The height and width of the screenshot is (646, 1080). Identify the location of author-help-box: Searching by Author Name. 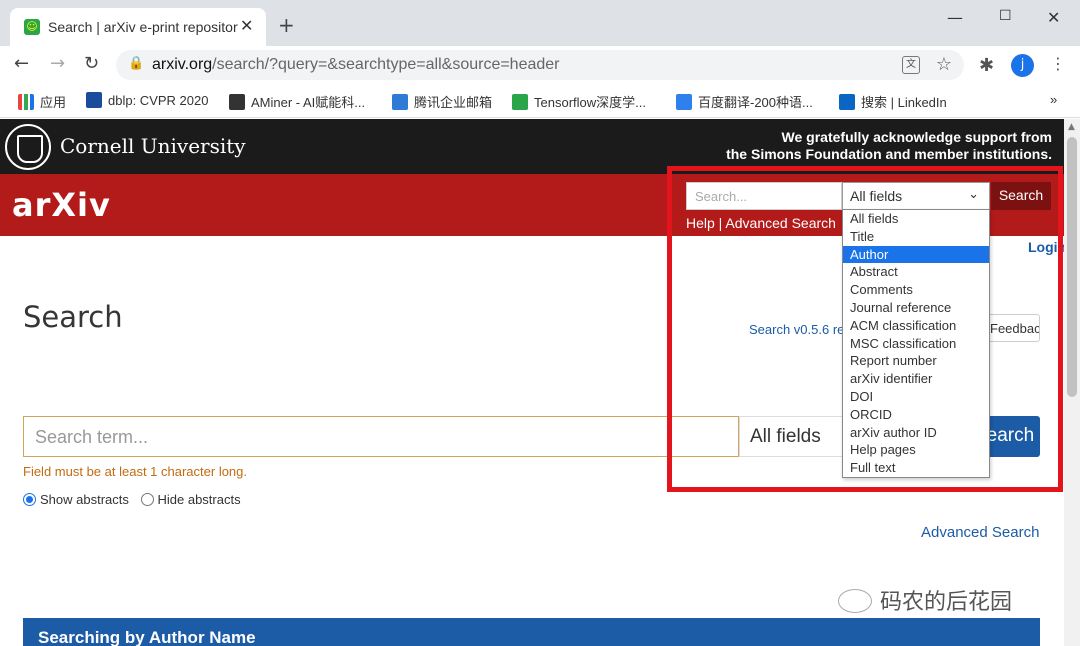
(531, 632).